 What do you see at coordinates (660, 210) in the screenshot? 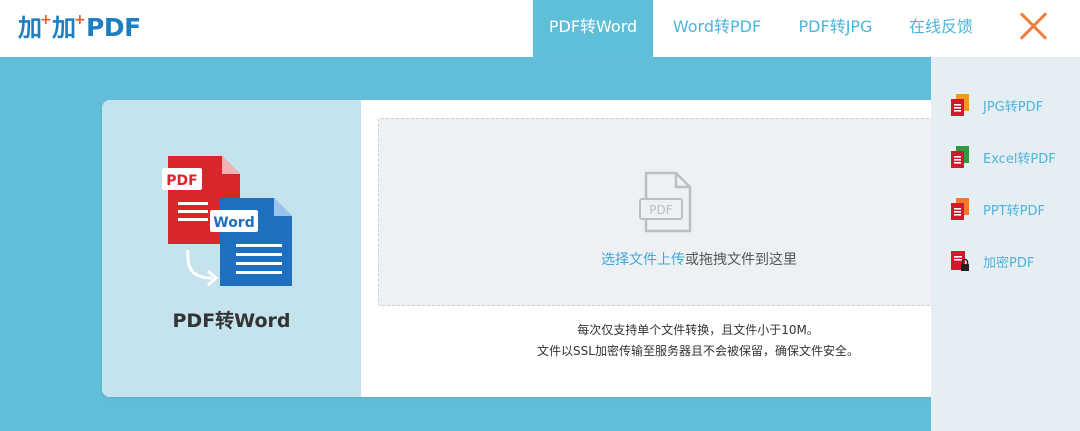
I see `dropzone-icon-label: PDF` at bounding box center [660, 210].